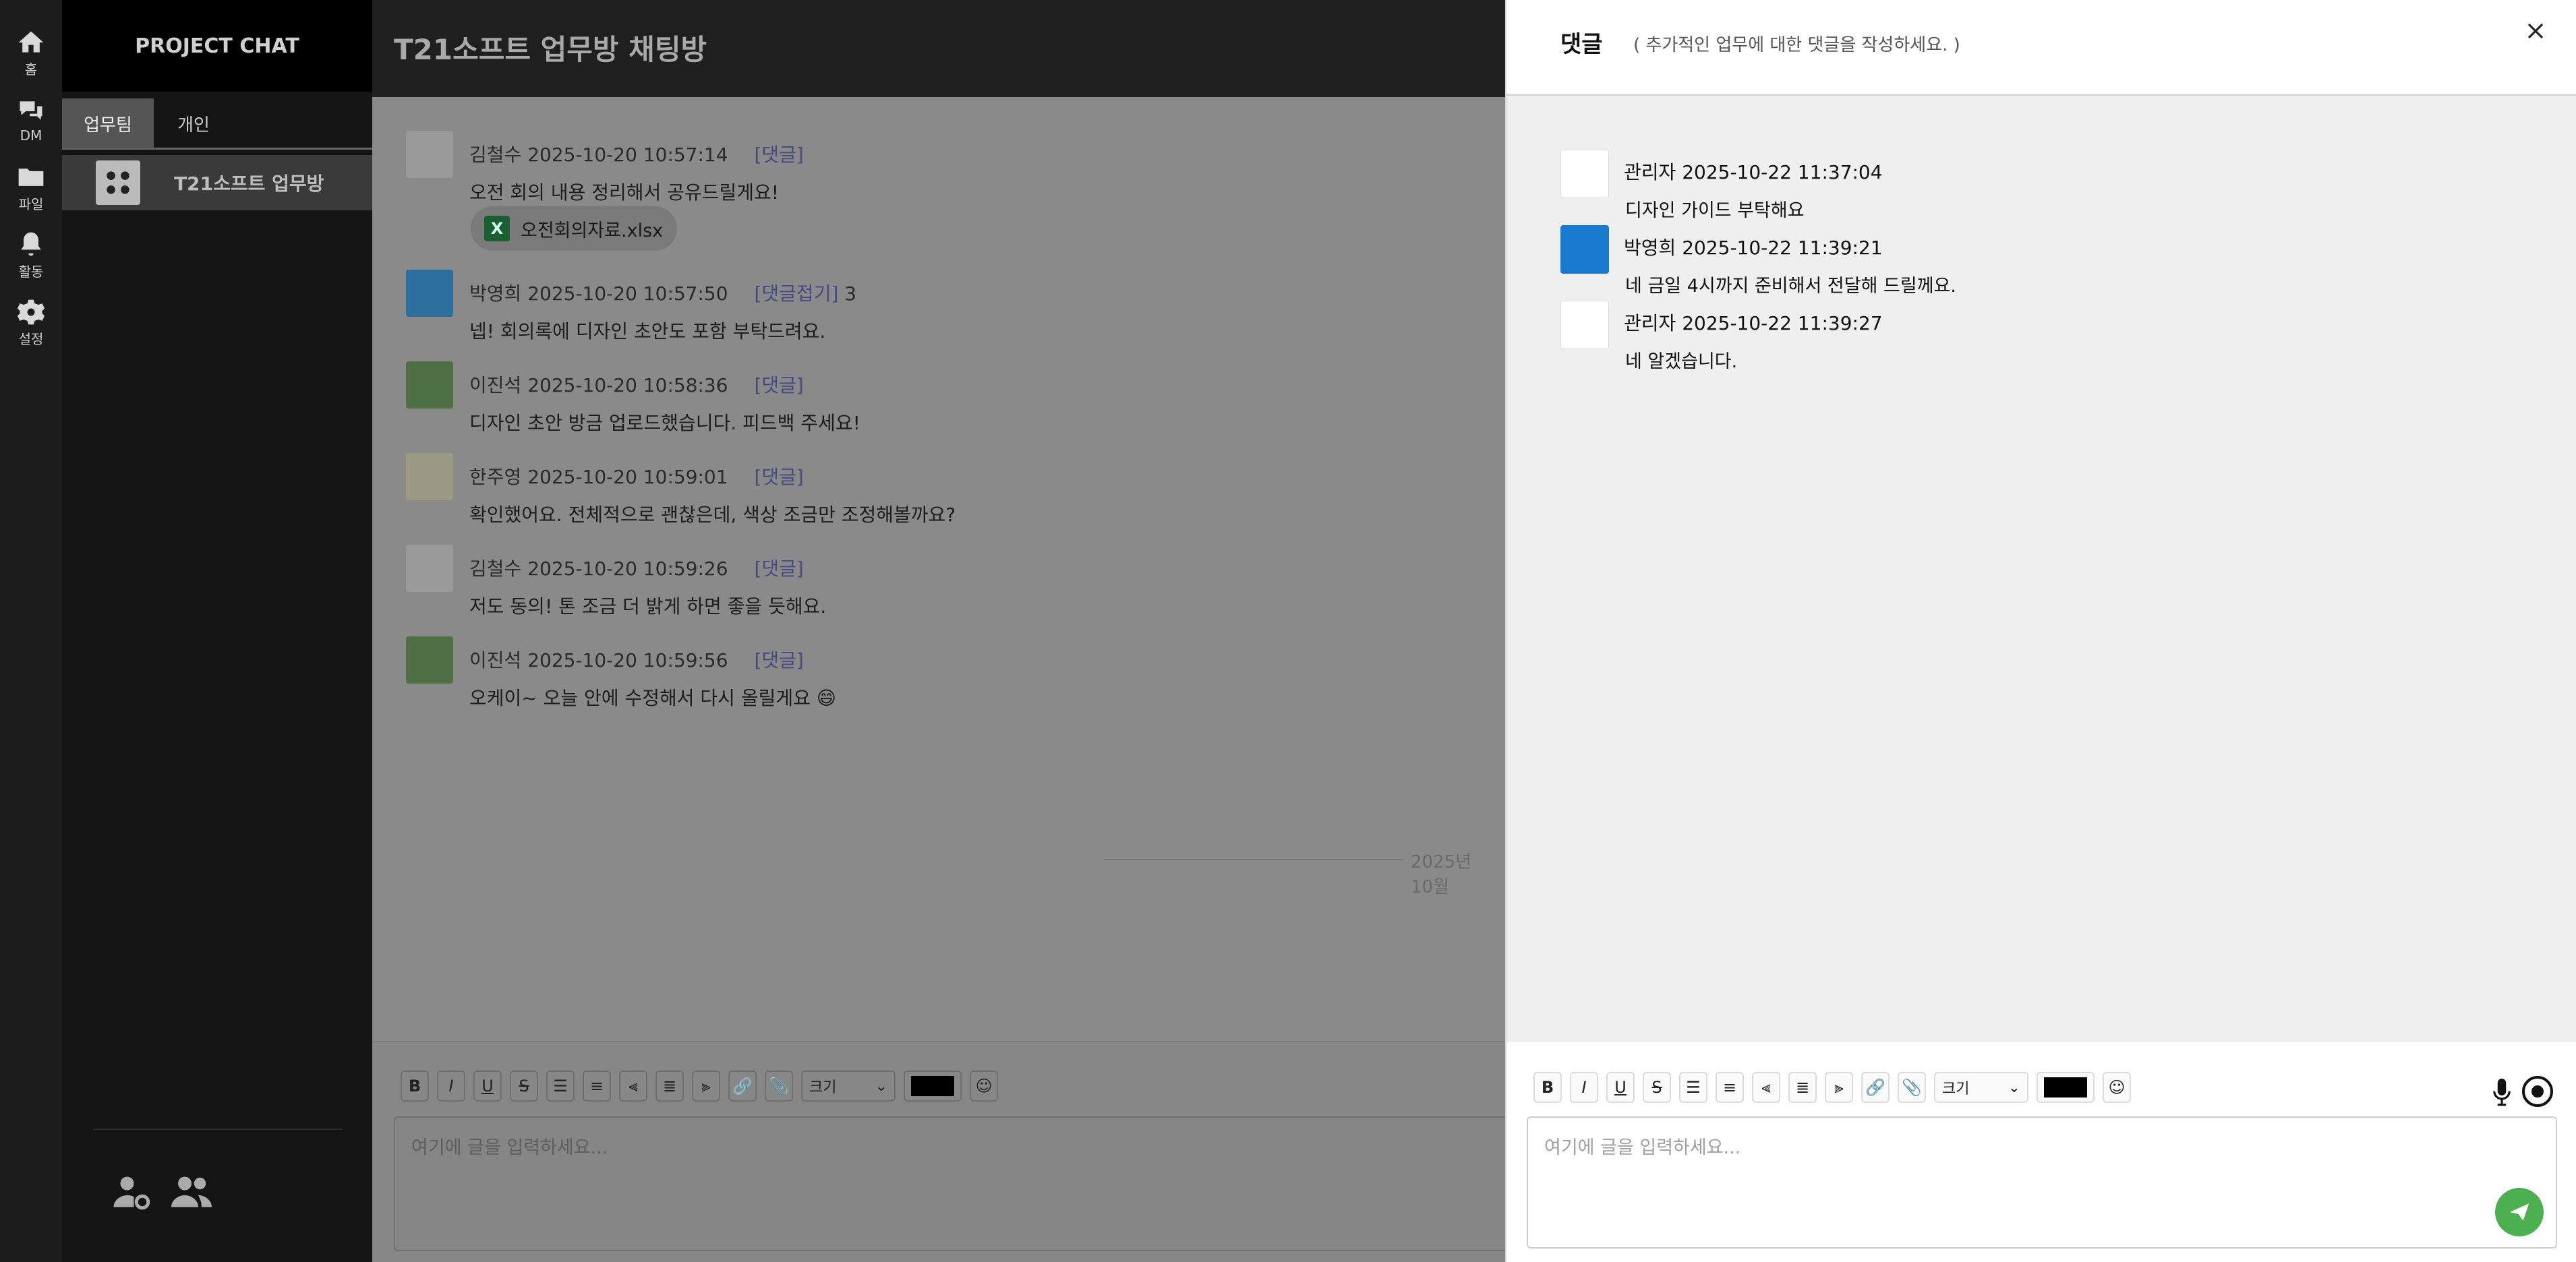 The width and height of the screenshot is (2576, 1262). I want to click on collapse-comments-link: [댓글접기], so click(796, 294).